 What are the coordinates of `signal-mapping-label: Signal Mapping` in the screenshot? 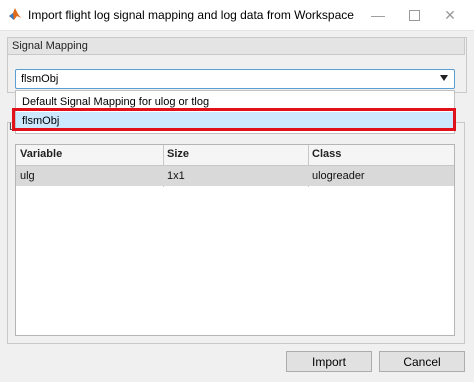 It's located at (50, 46).